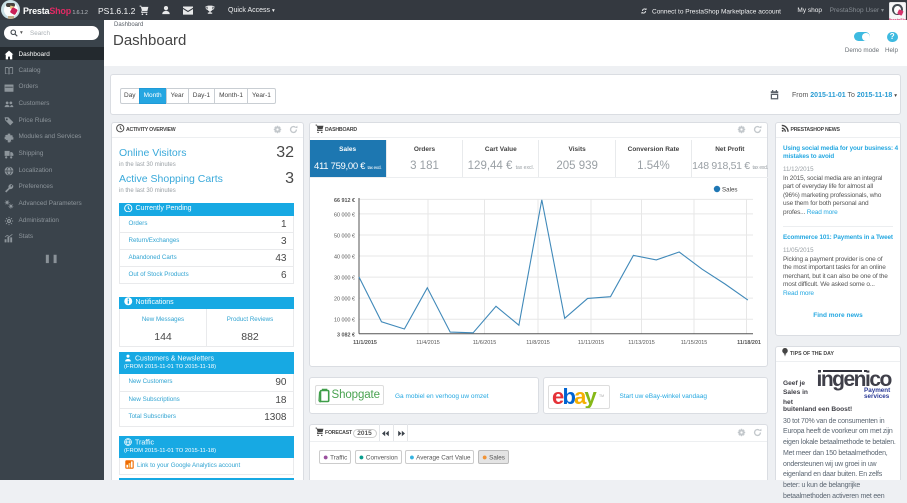 This screenshot has height=503, width=907. I want to click on svg-text: 66 912 €, so click(344, 201).